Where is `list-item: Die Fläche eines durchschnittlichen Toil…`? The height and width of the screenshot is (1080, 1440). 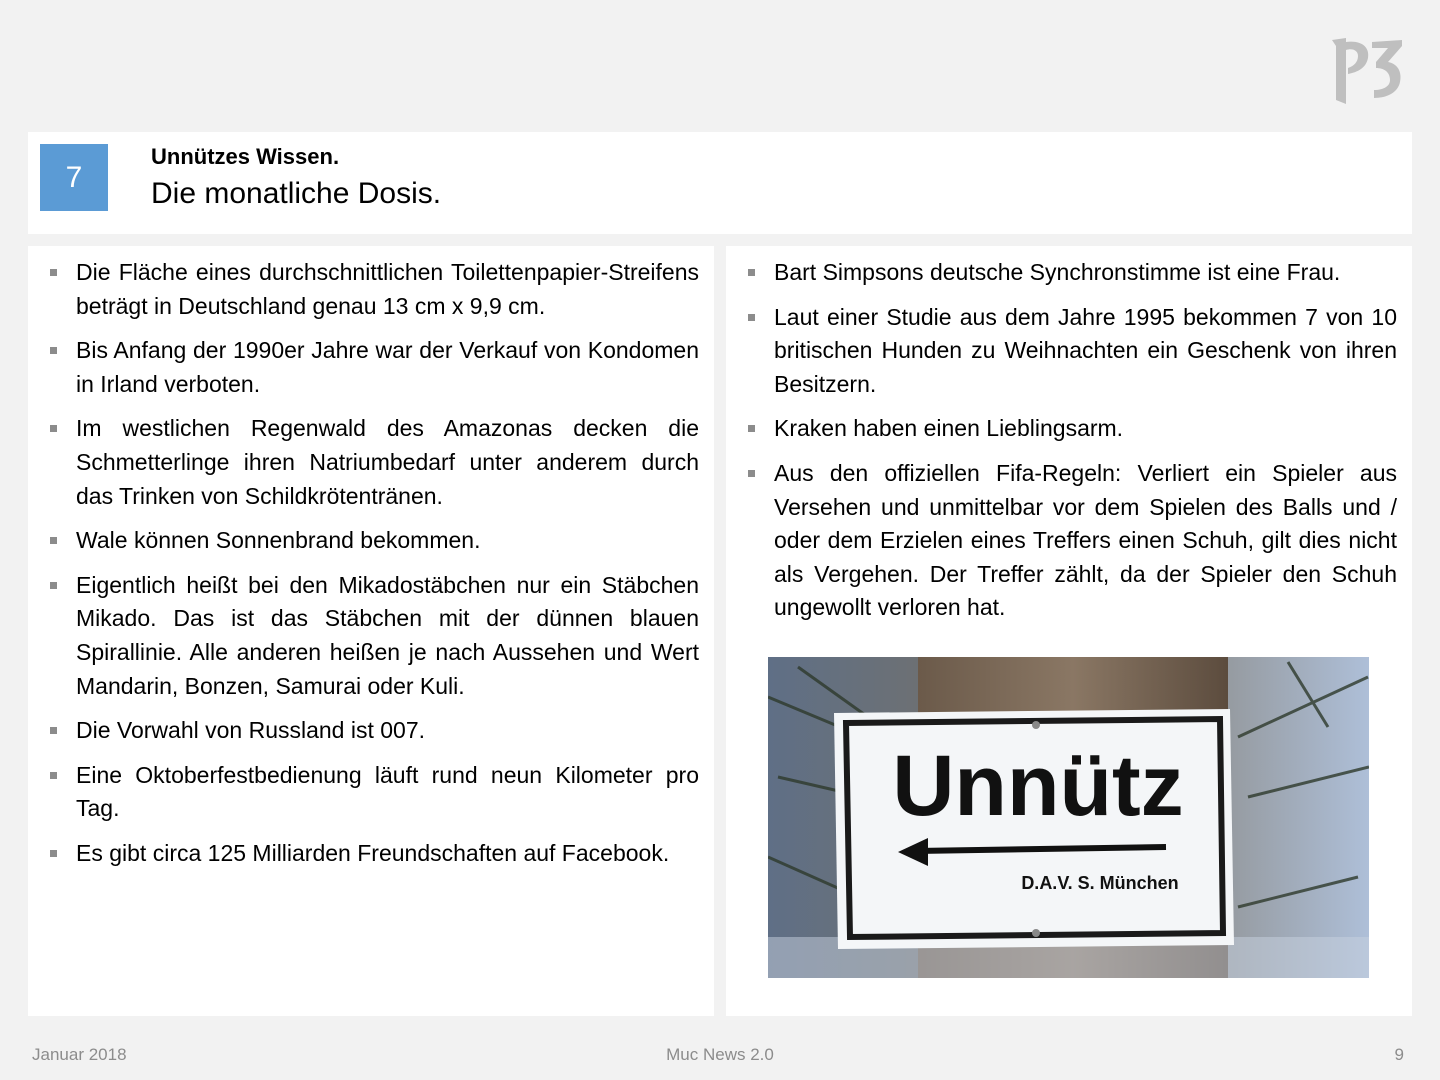
list-item: Die Fläche eines durchschnittlichen Toil… is located at coordinates (373, 289).